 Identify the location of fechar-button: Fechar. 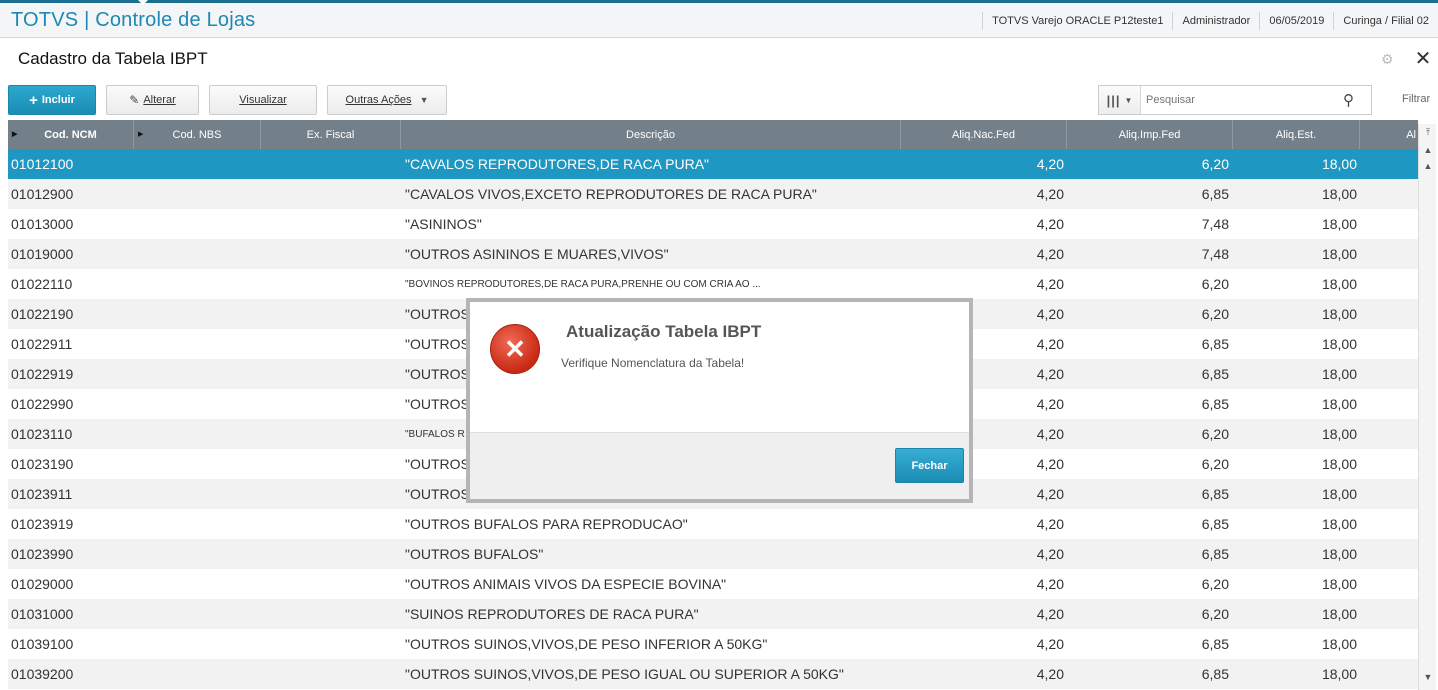
(929, 465).